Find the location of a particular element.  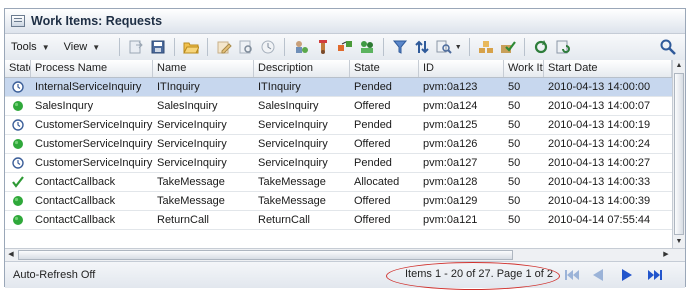

supervise-icon is located at coordinates (486, 47).